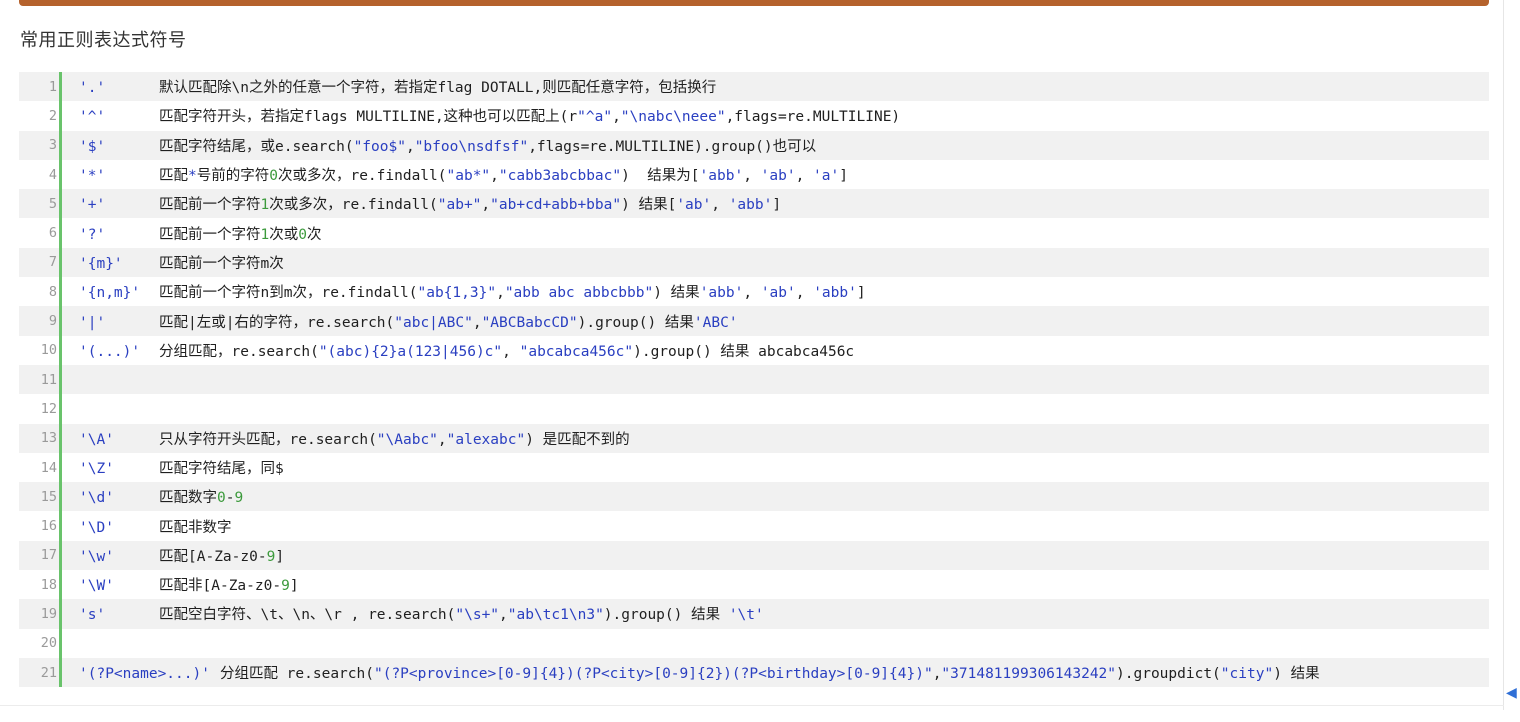 The width and height of the screenshot is (1520, 722). Describe the element at coordinates (48, 379) in the screenshot. I see `line-number: 11` at that location.